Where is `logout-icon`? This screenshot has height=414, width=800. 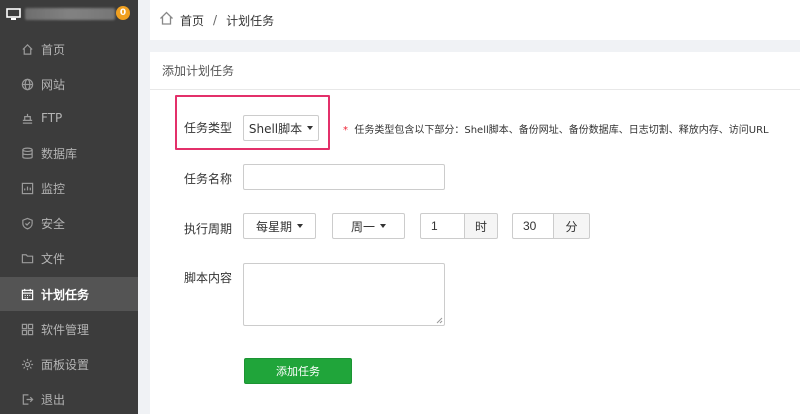 logout-icon is located at coordinates (27, 399).